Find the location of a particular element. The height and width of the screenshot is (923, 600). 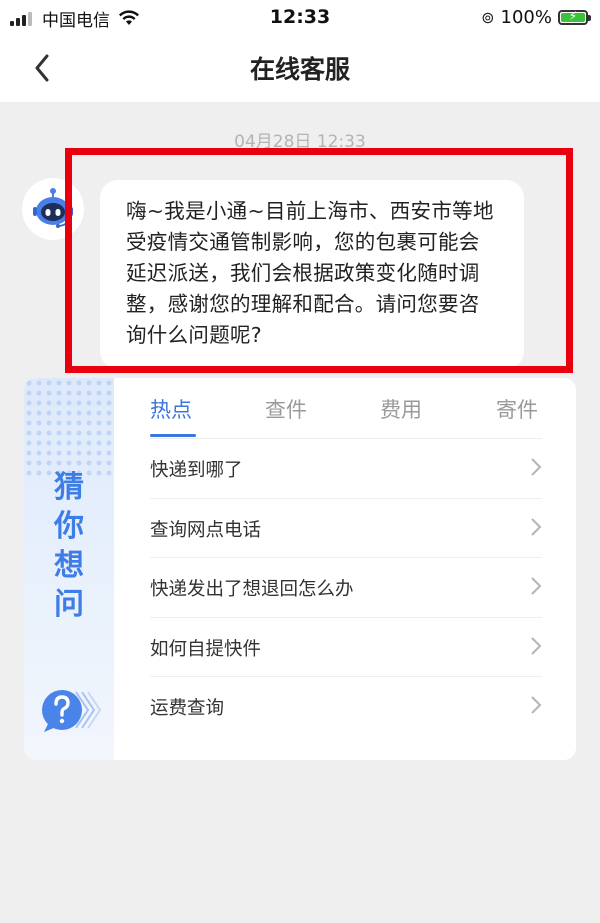

side-label-char: 你 is located at coordinates (69, 526).